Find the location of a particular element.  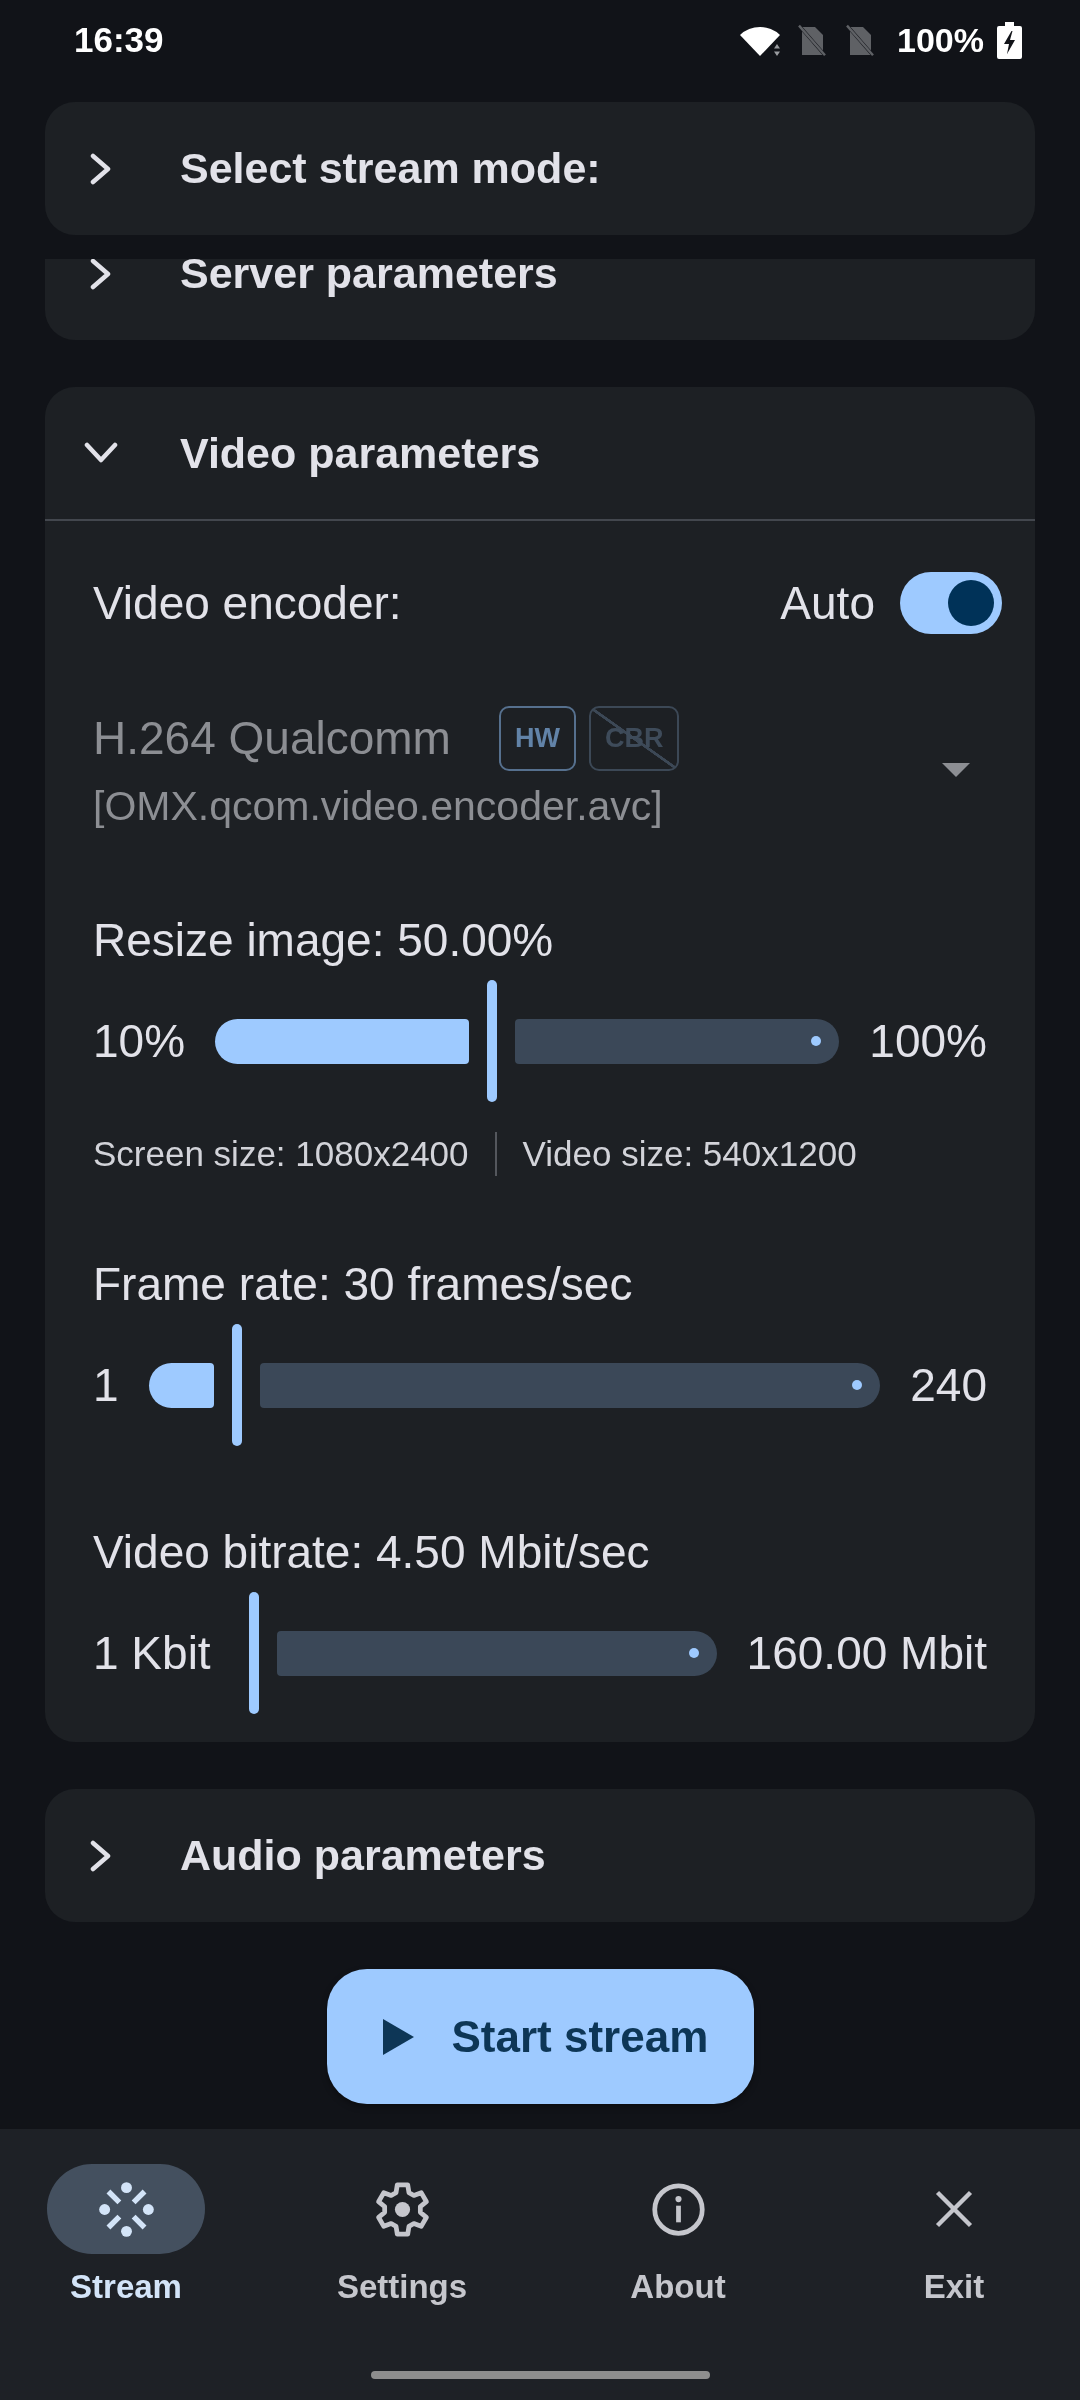

size-info-text: Screen size: 1080x2400 is located at coordinates (281, 1154).